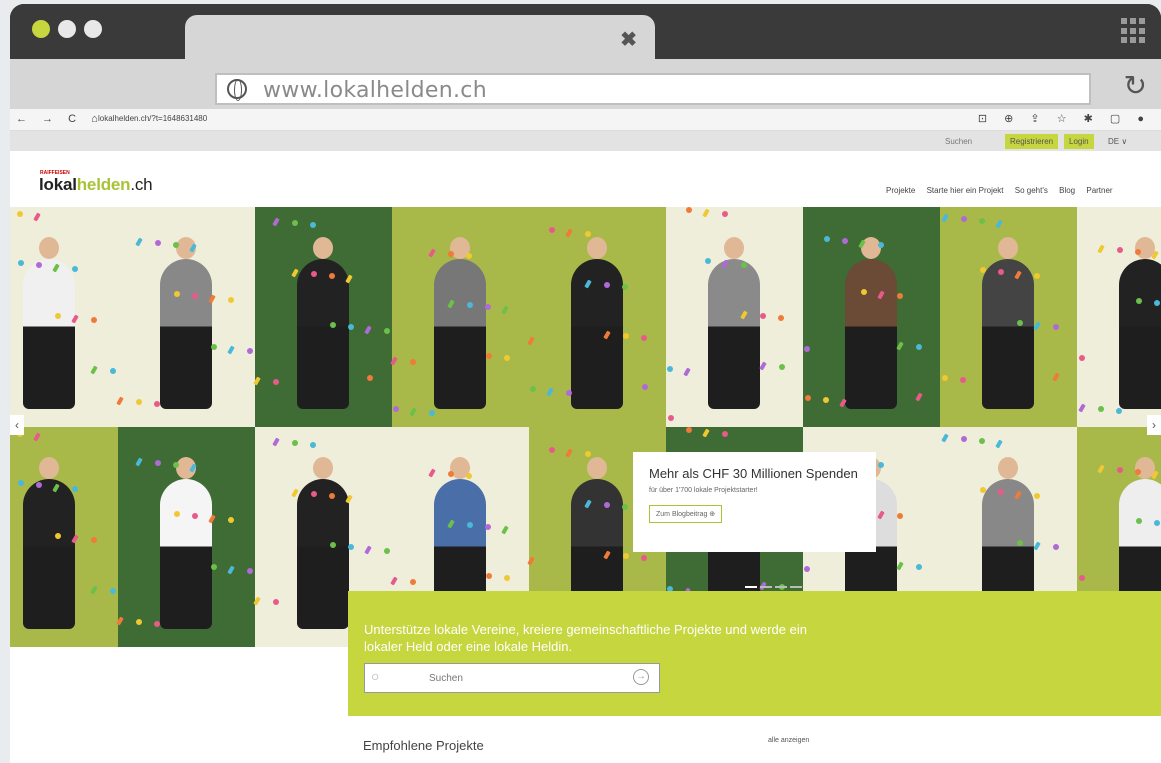  What do you see at coordinates (900, 190) in the screenshot?
I see `nav-item-projekte: Projekte` at bounding box center [900, 190].